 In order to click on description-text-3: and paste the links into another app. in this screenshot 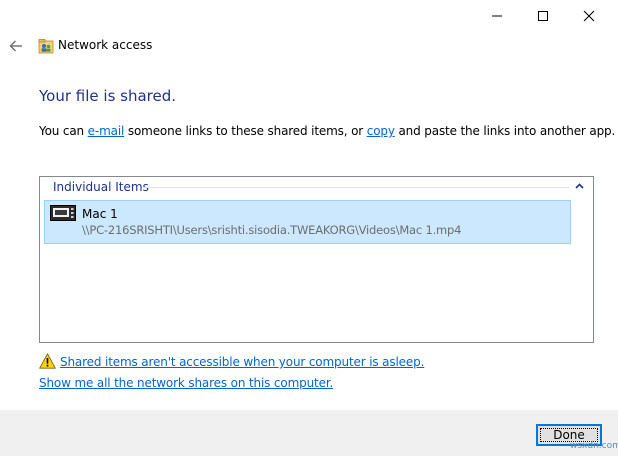, I will do `click(505, 131)`.